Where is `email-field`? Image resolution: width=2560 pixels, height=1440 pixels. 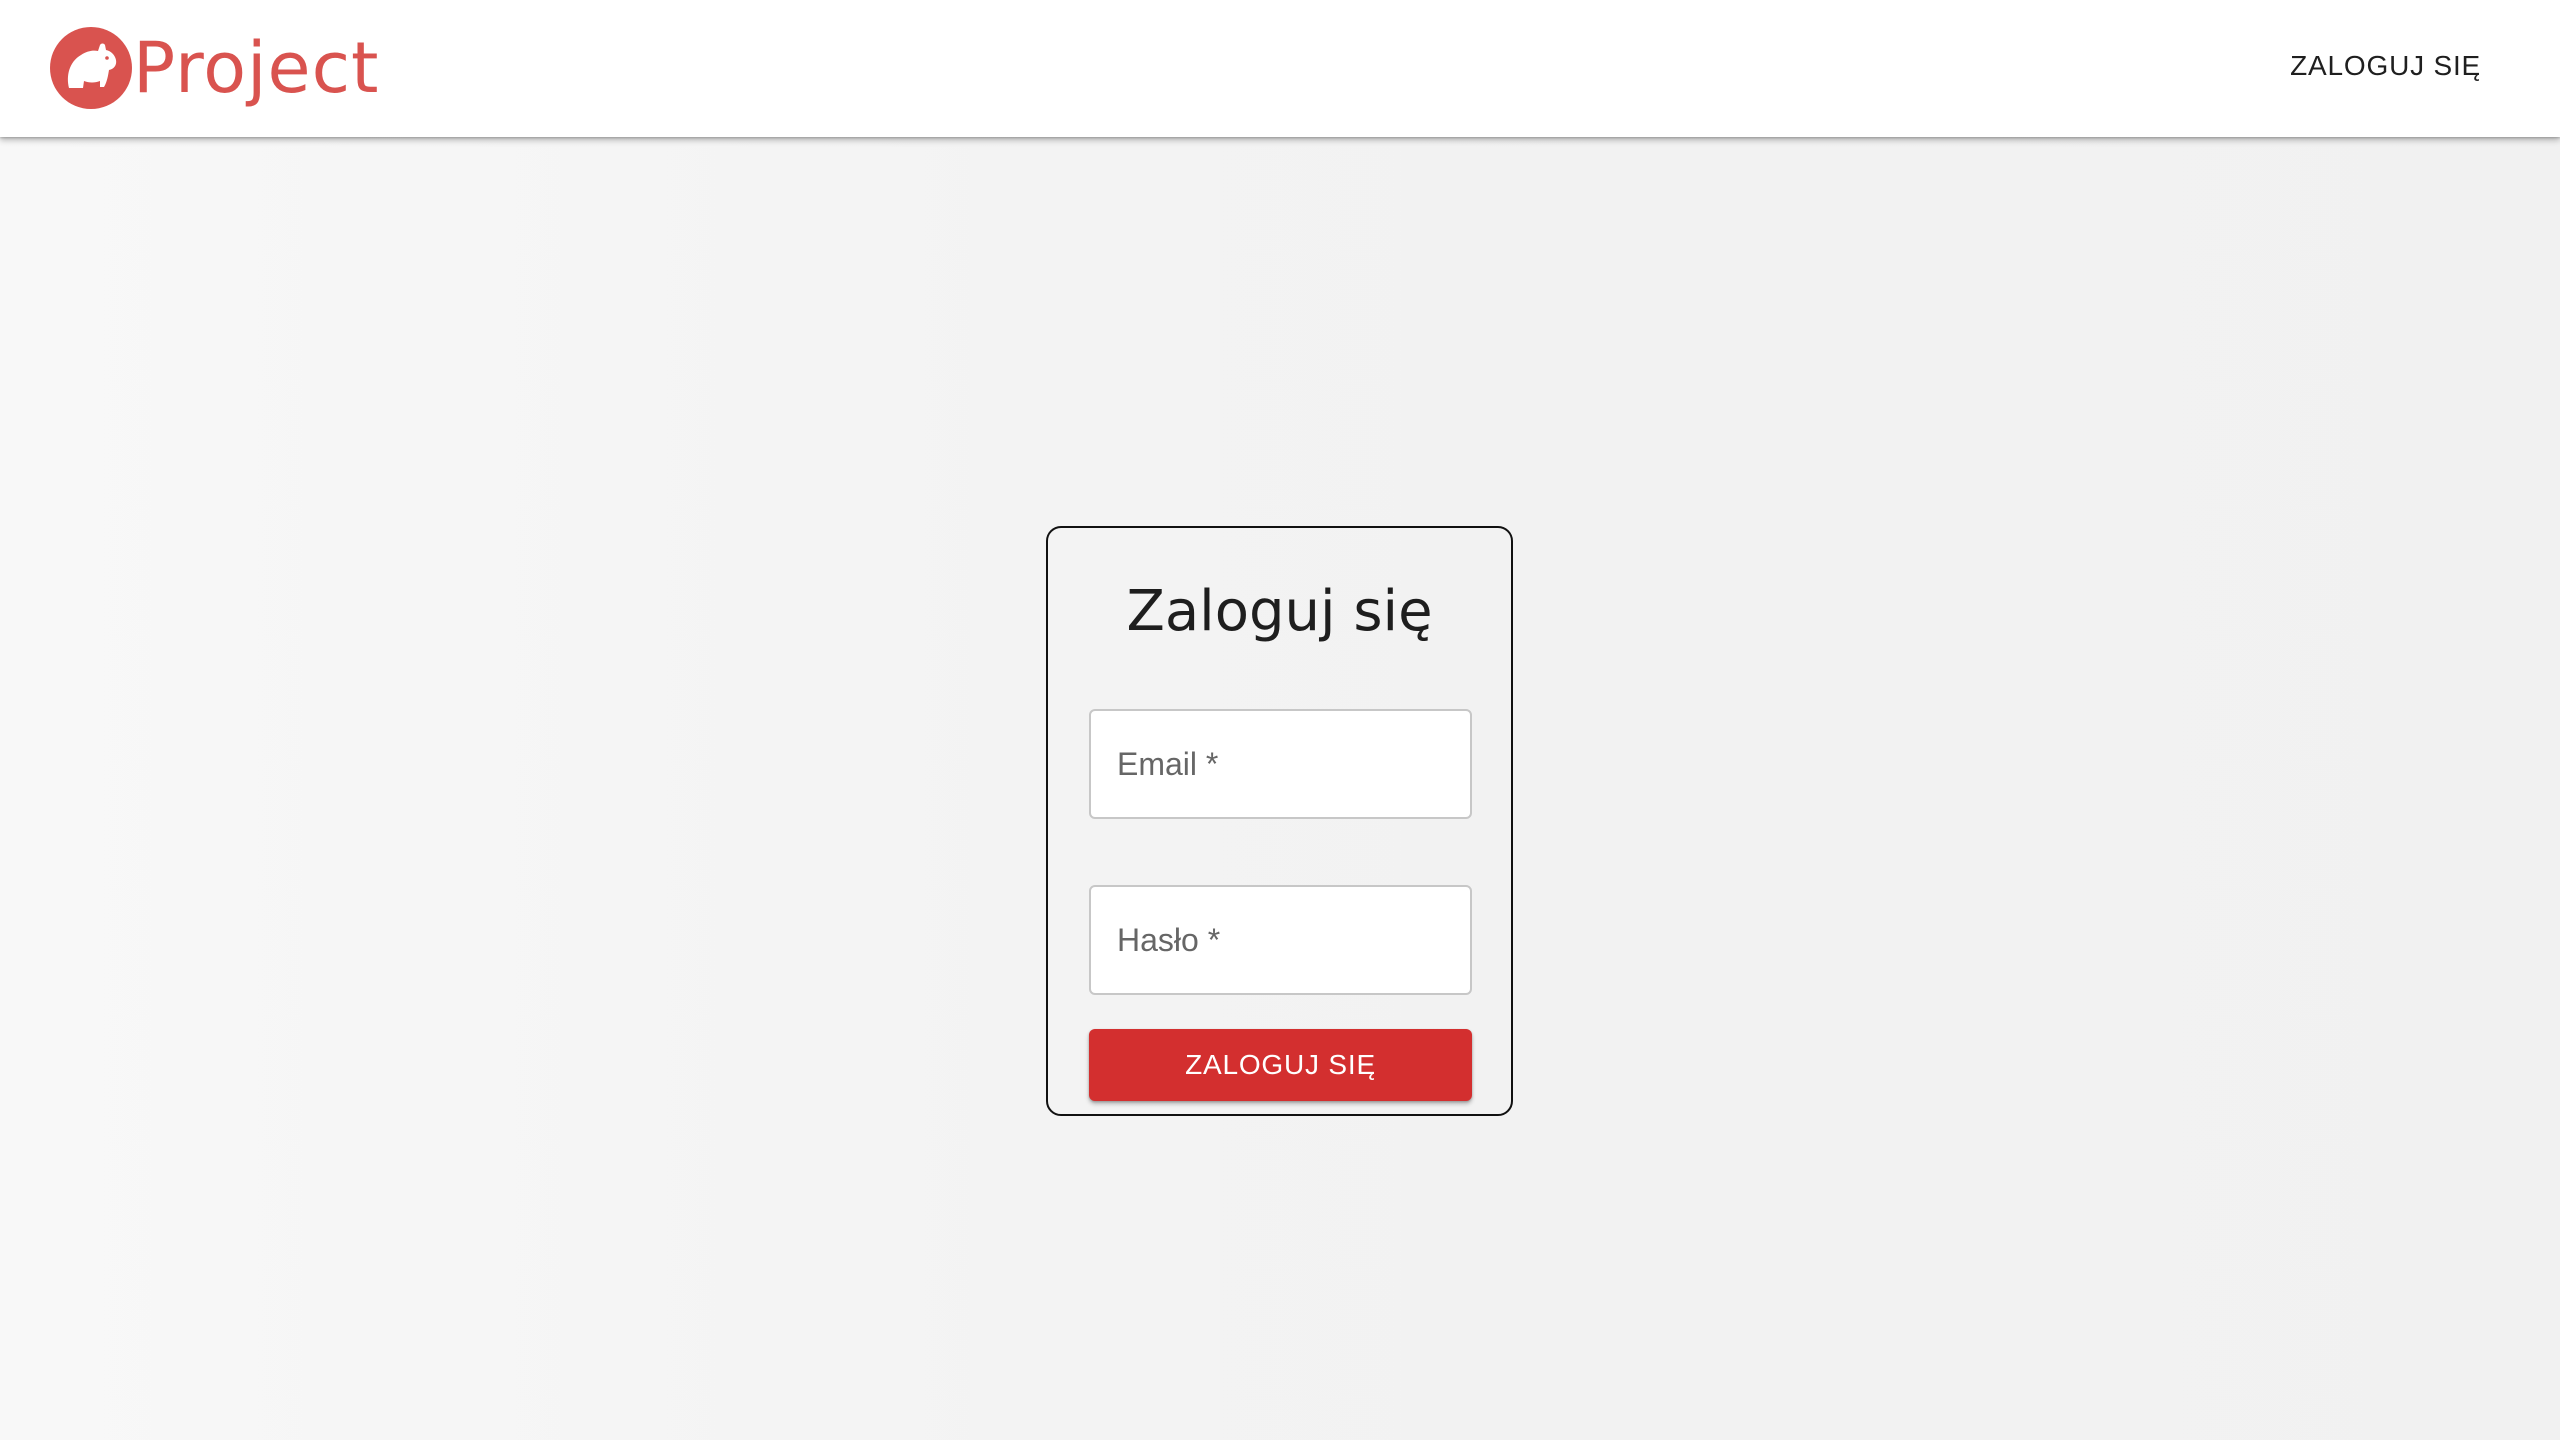 email-field is located at coordinates (1280, 764).